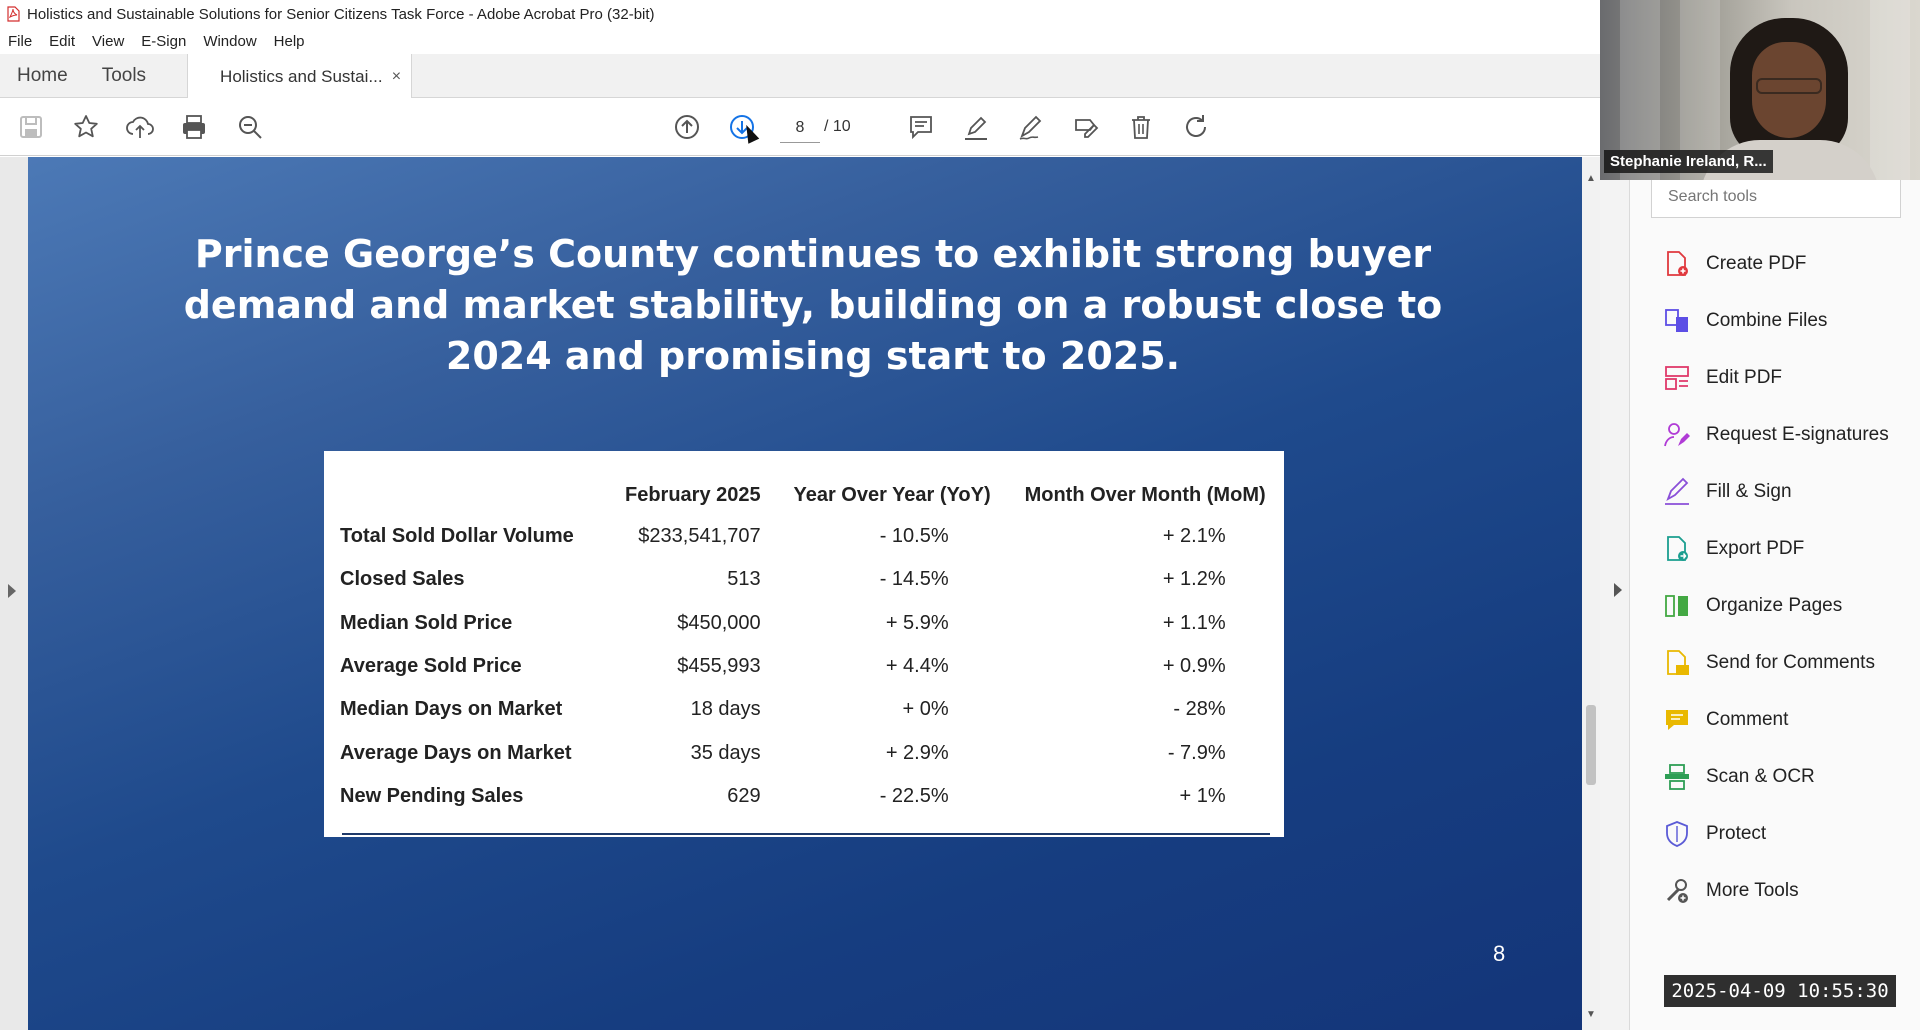 The image size is (1920, 1030). What do you see at coordinates (719, 622) in the screenshot?
I see `cell-value: $450,000` at bounding box center [719, 622].